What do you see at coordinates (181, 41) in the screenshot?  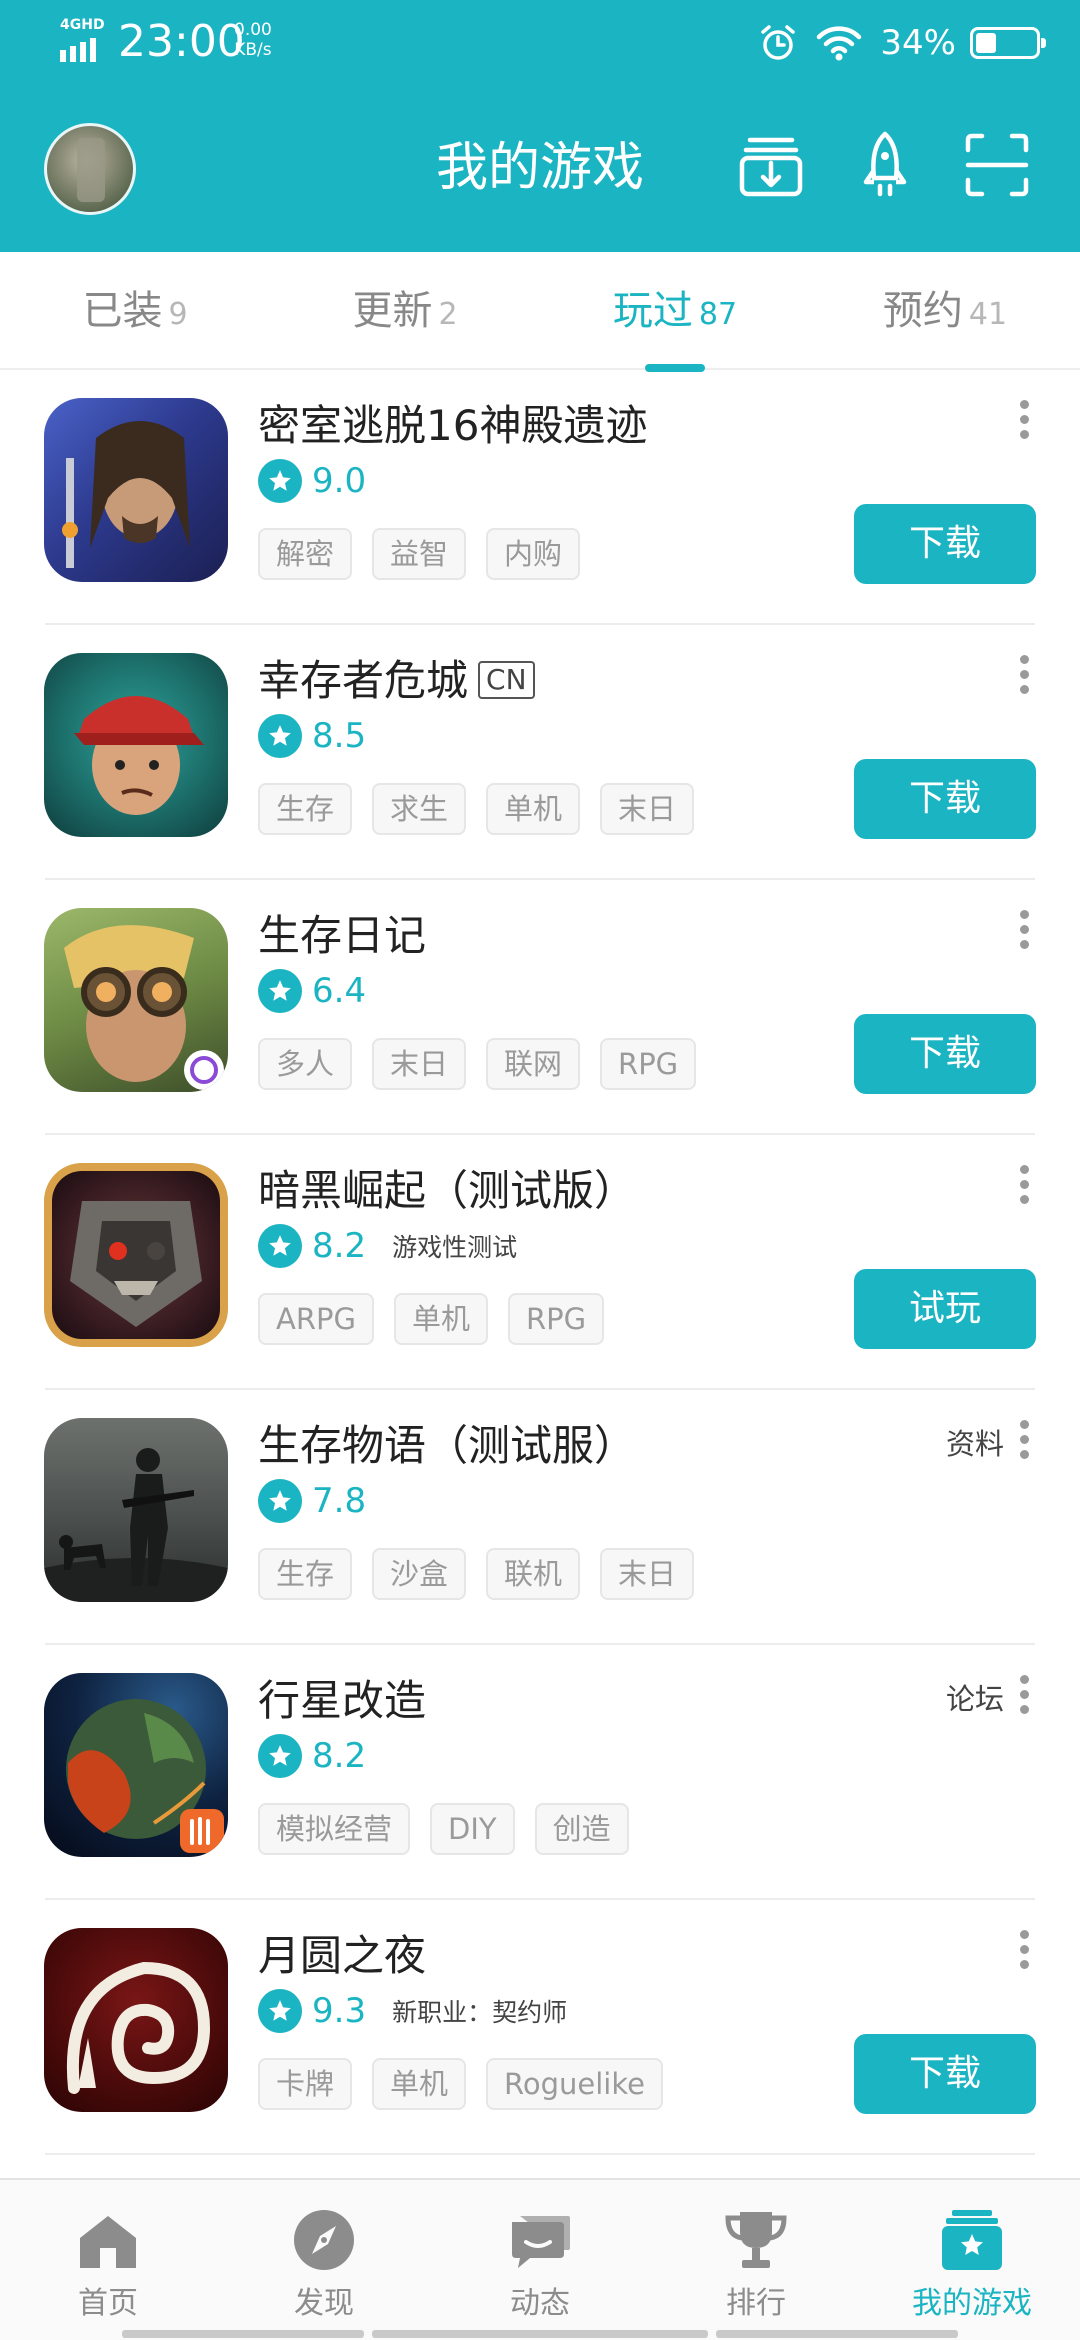 I see `clock: 23:00` at bounding box center [181, 41].